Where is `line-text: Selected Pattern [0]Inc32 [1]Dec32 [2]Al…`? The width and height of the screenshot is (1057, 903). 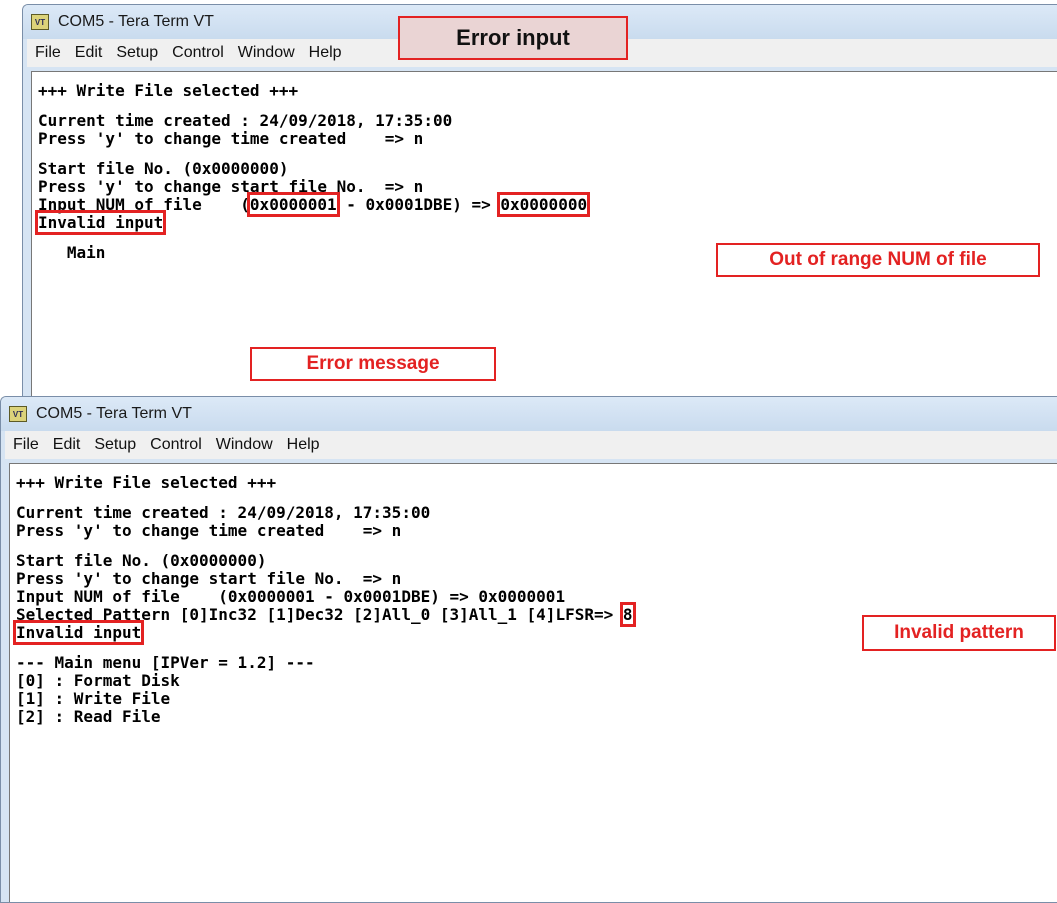
line-text: Selected Pattern [0]Inc32 [1]Dec32 [2]Al… is located at coordinates (319, 614).